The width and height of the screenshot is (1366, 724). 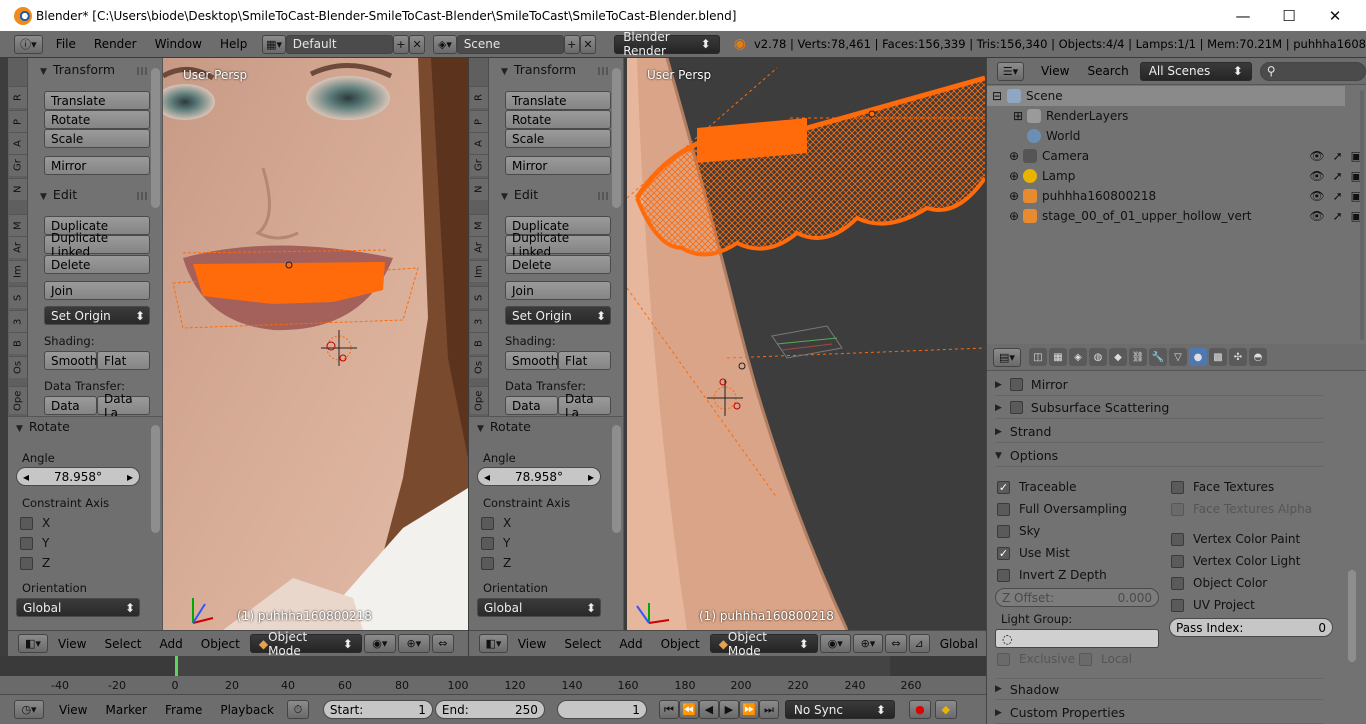 What do you see at coordinates (839, 709) in the screenshot?
I see `sync-mode-dropdown: No Sync ⬍` at bounding box center [839, 709].